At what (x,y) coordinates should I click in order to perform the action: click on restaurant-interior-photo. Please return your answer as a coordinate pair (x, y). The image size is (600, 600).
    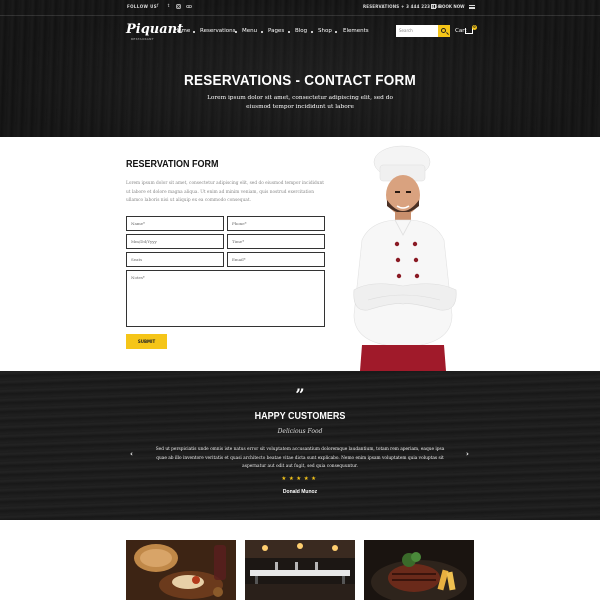
    Looking at the image, I should click on (300, 570).